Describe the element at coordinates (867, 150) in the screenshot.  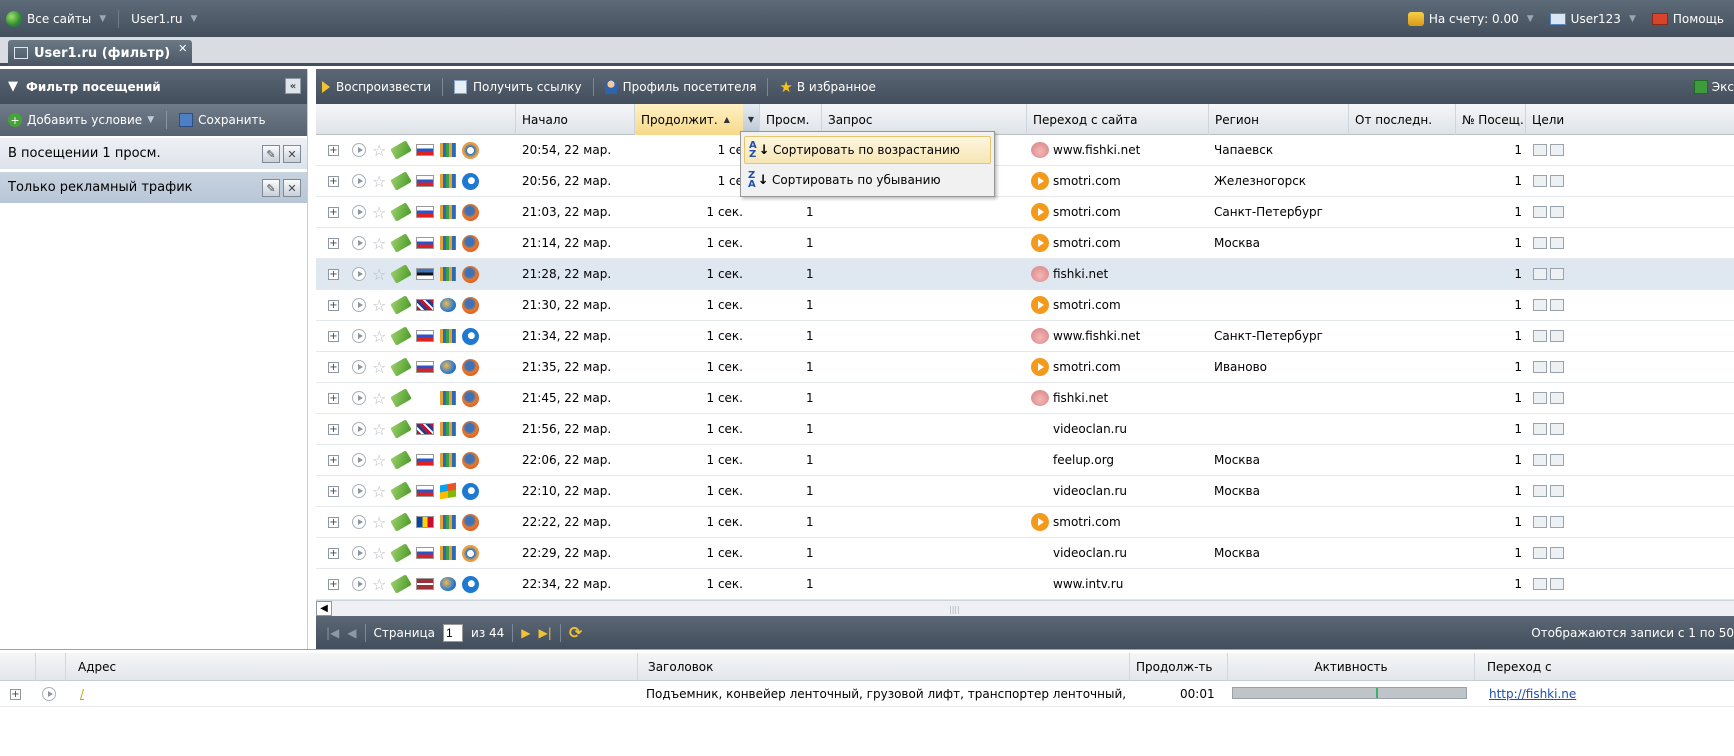
I see `sort-ascending-item: A Z ↓ Сортировать по возрастанию` at that location.